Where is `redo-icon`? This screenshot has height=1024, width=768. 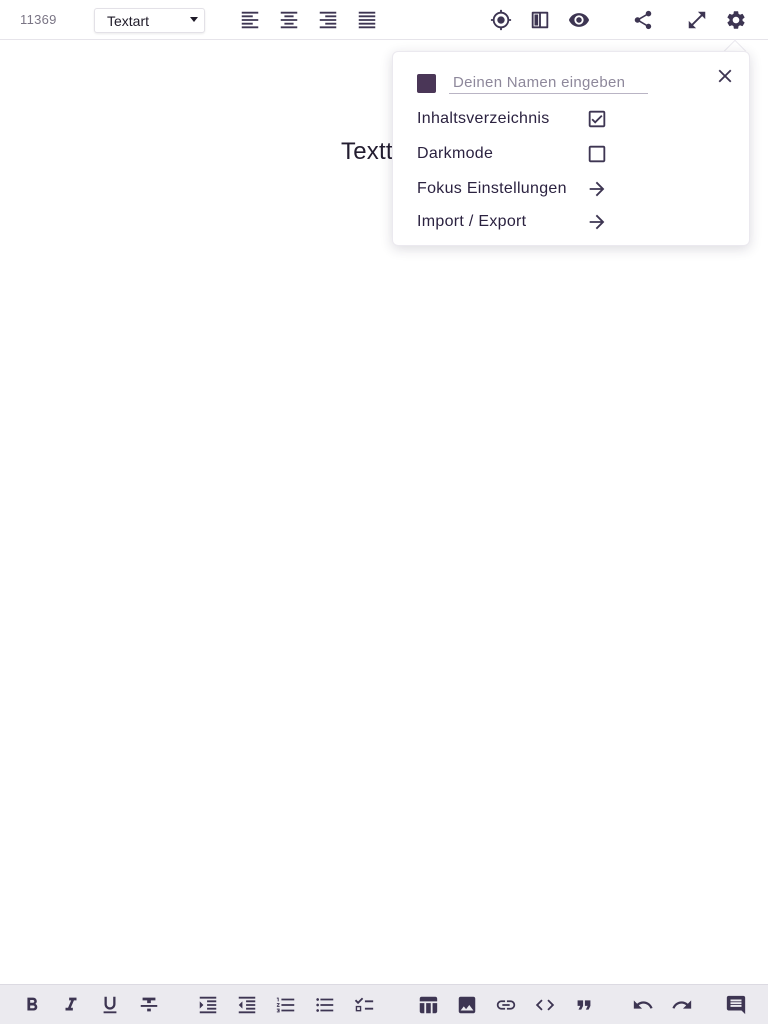
redo-icon is located at coordinates (682, 1004).